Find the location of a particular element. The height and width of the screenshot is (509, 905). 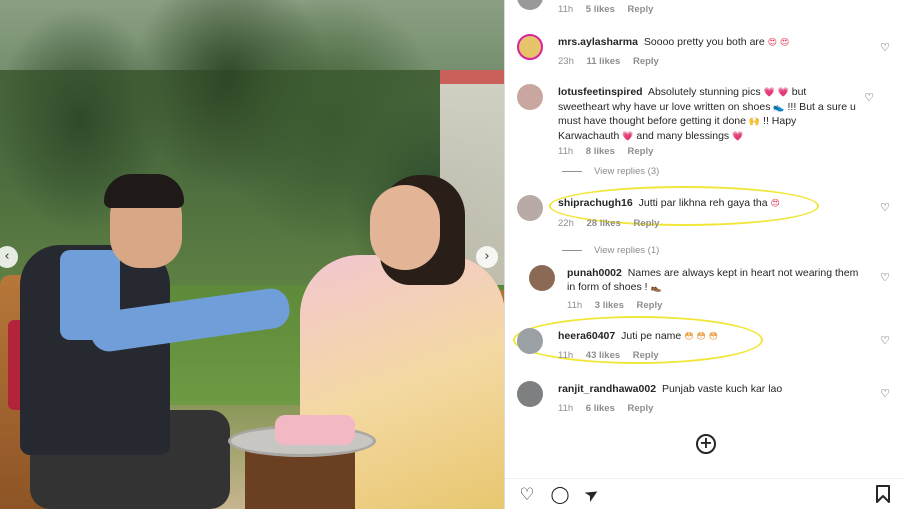

comment-likes: 11 likes is located at coordinates (604, 61).